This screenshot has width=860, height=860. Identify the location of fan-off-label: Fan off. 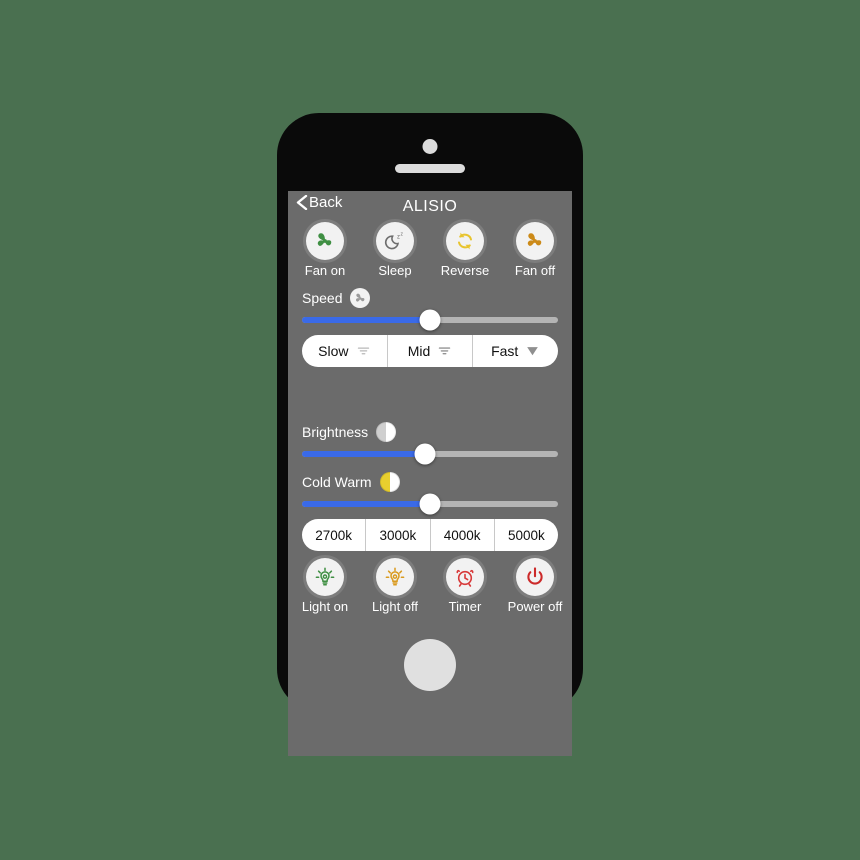
(535, 270).